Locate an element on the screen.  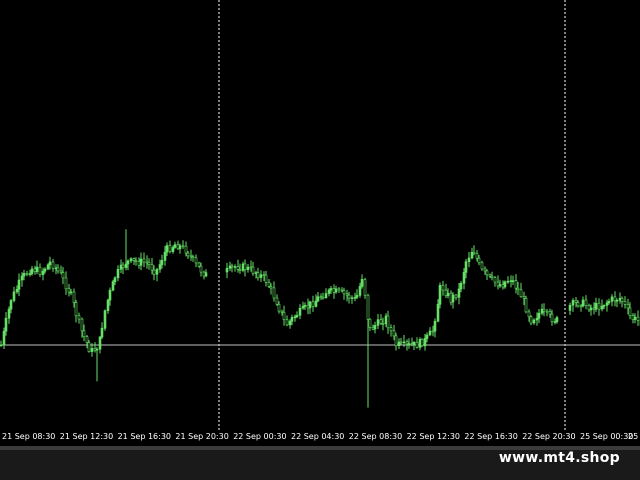
time-axis-label: 22 Sep 08:30 is located at coordinates (375, 436).